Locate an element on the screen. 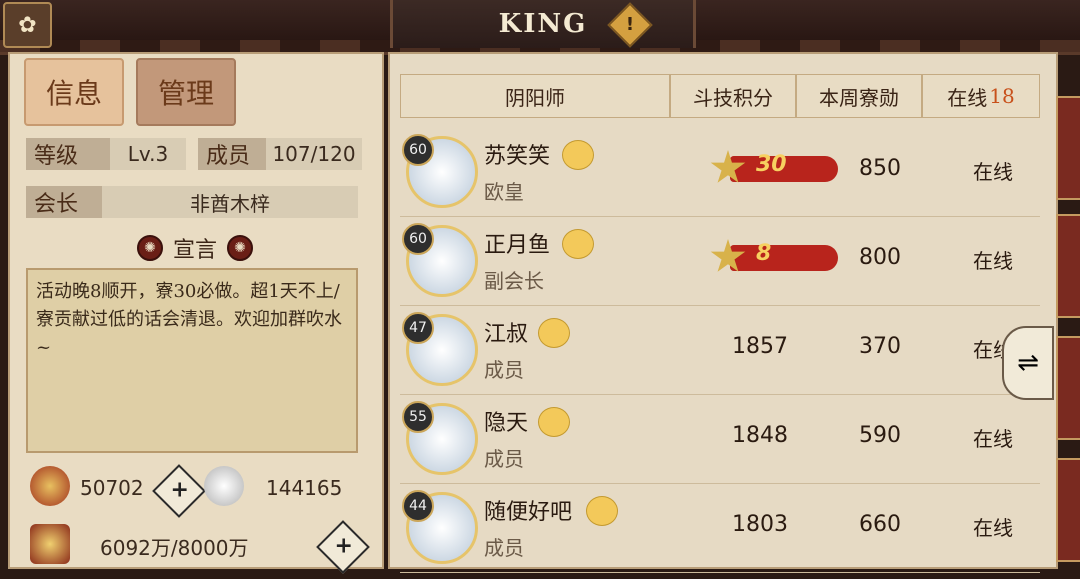 The width and height of the screenshot is (1080, 579). member-role: 欧皇 is located at coordinates (504, 192).